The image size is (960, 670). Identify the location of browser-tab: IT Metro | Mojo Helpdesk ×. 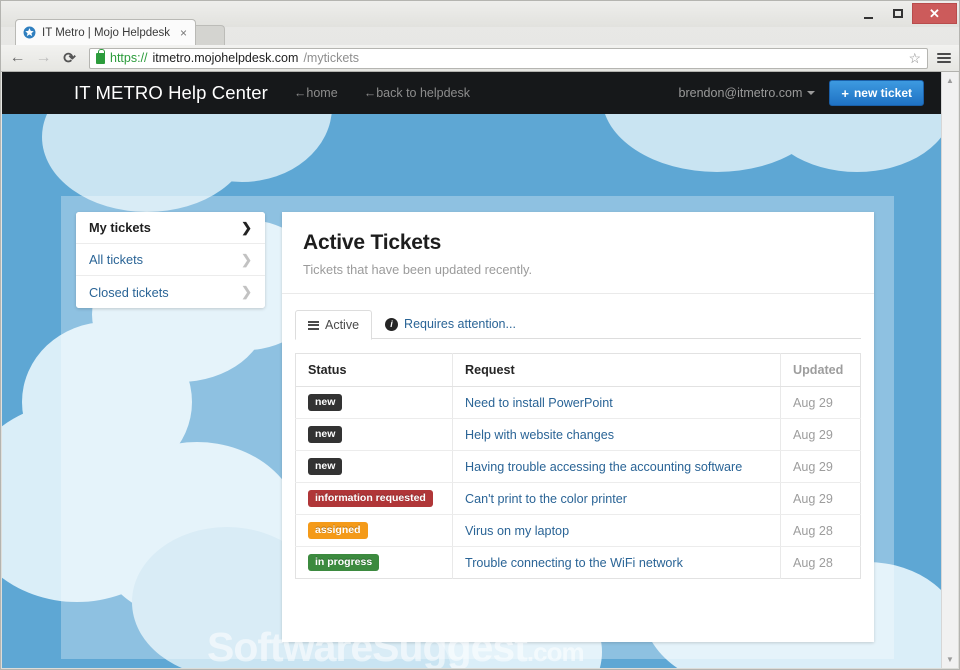
(106, 32).